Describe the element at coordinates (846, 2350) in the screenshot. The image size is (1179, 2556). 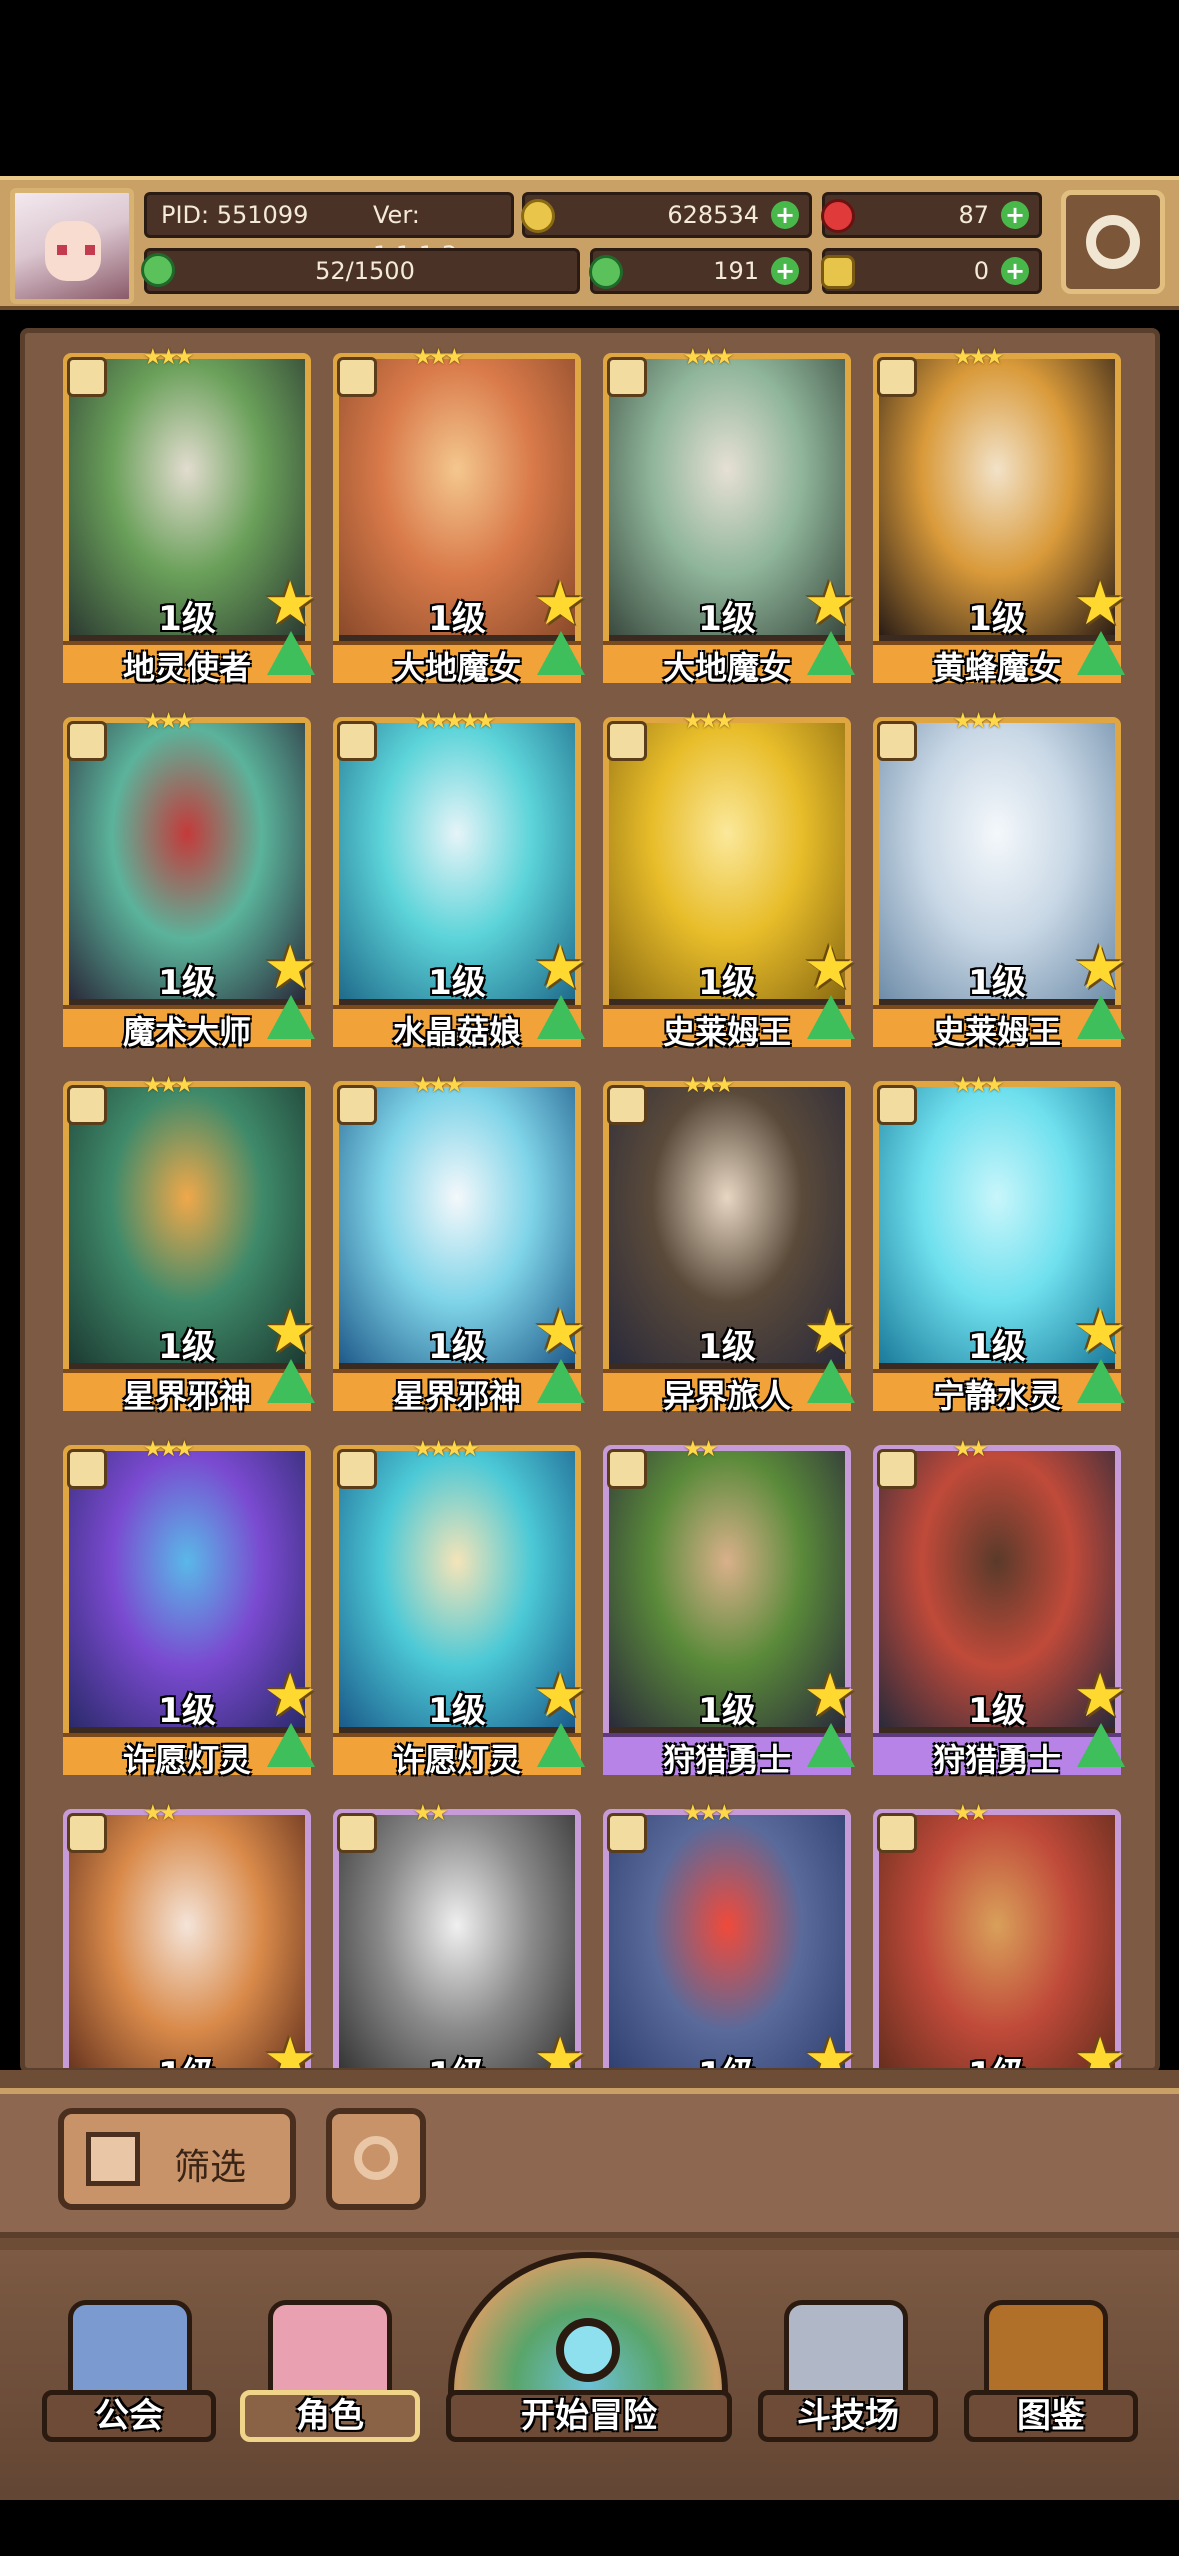
I see `swords-icon` at that location.